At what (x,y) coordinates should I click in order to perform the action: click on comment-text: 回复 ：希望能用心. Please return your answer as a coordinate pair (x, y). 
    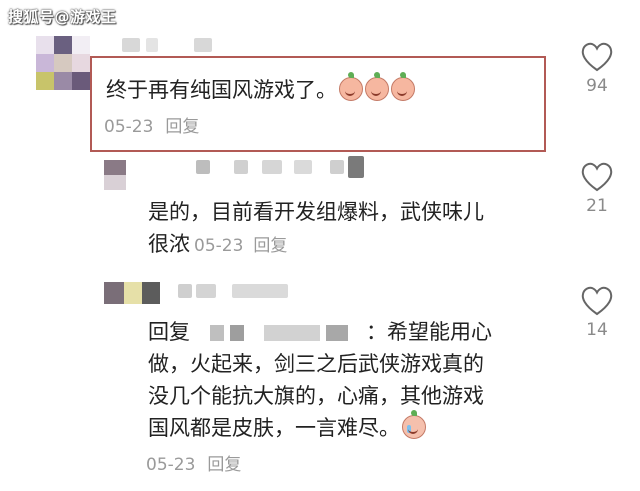
    Looking at the image, I should click on (320, 332).